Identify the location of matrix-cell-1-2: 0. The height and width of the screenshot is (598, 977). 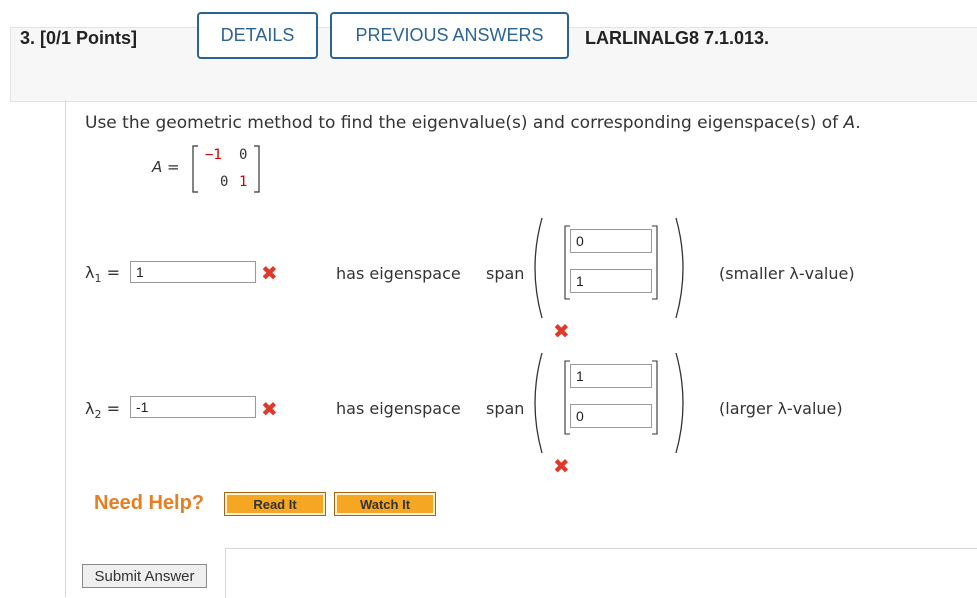
(243, 155).